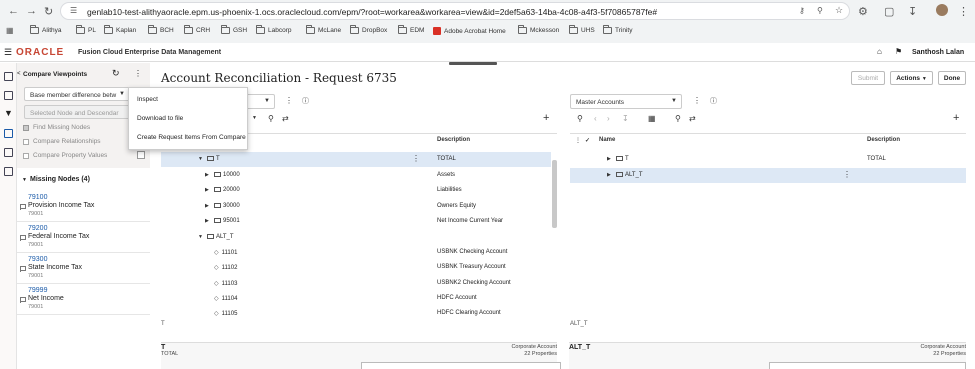 The image size is (975, 369). I want to click on submit-button: Submit, so click(868, 78).